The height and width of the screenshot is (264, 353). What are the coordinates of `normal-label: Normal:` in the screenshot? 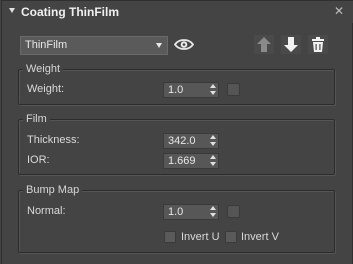 It's located at (46, 211).